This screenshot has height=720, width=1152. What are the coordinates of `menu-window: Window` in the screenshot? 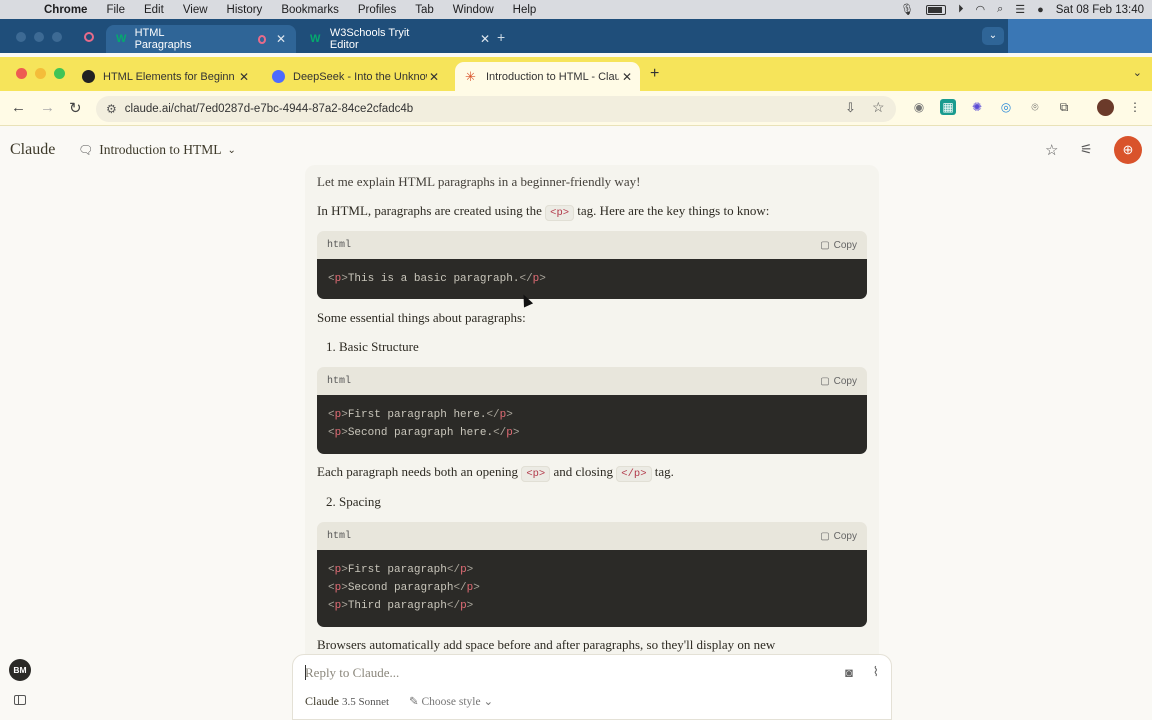 It's located at (473, 10).